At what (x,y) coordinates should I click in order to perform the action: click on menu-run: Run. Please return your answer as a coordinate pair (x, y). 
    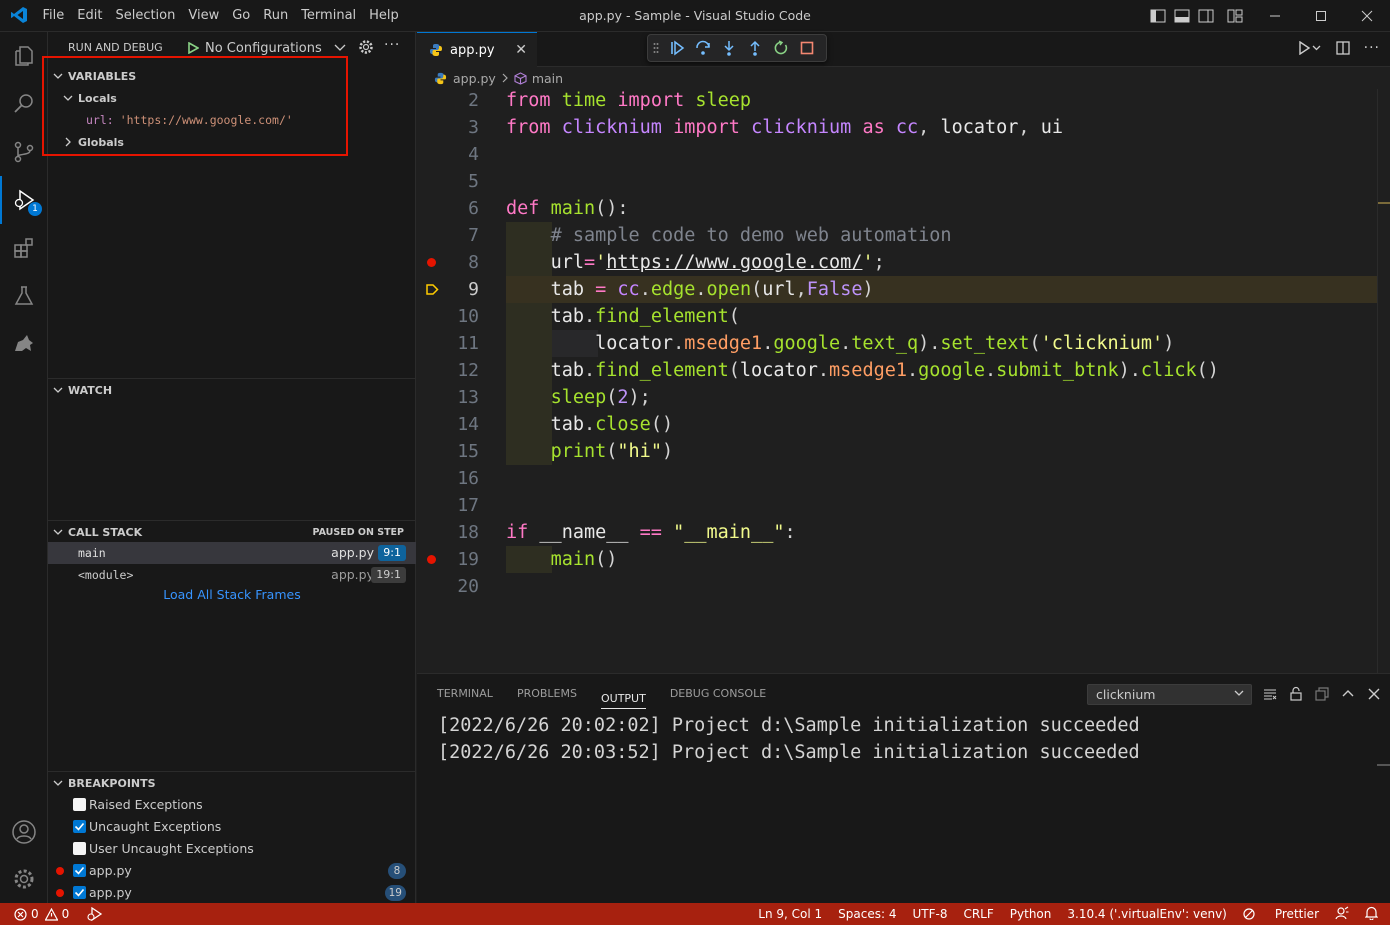
    Looking at the image, I should click on (276, 16).